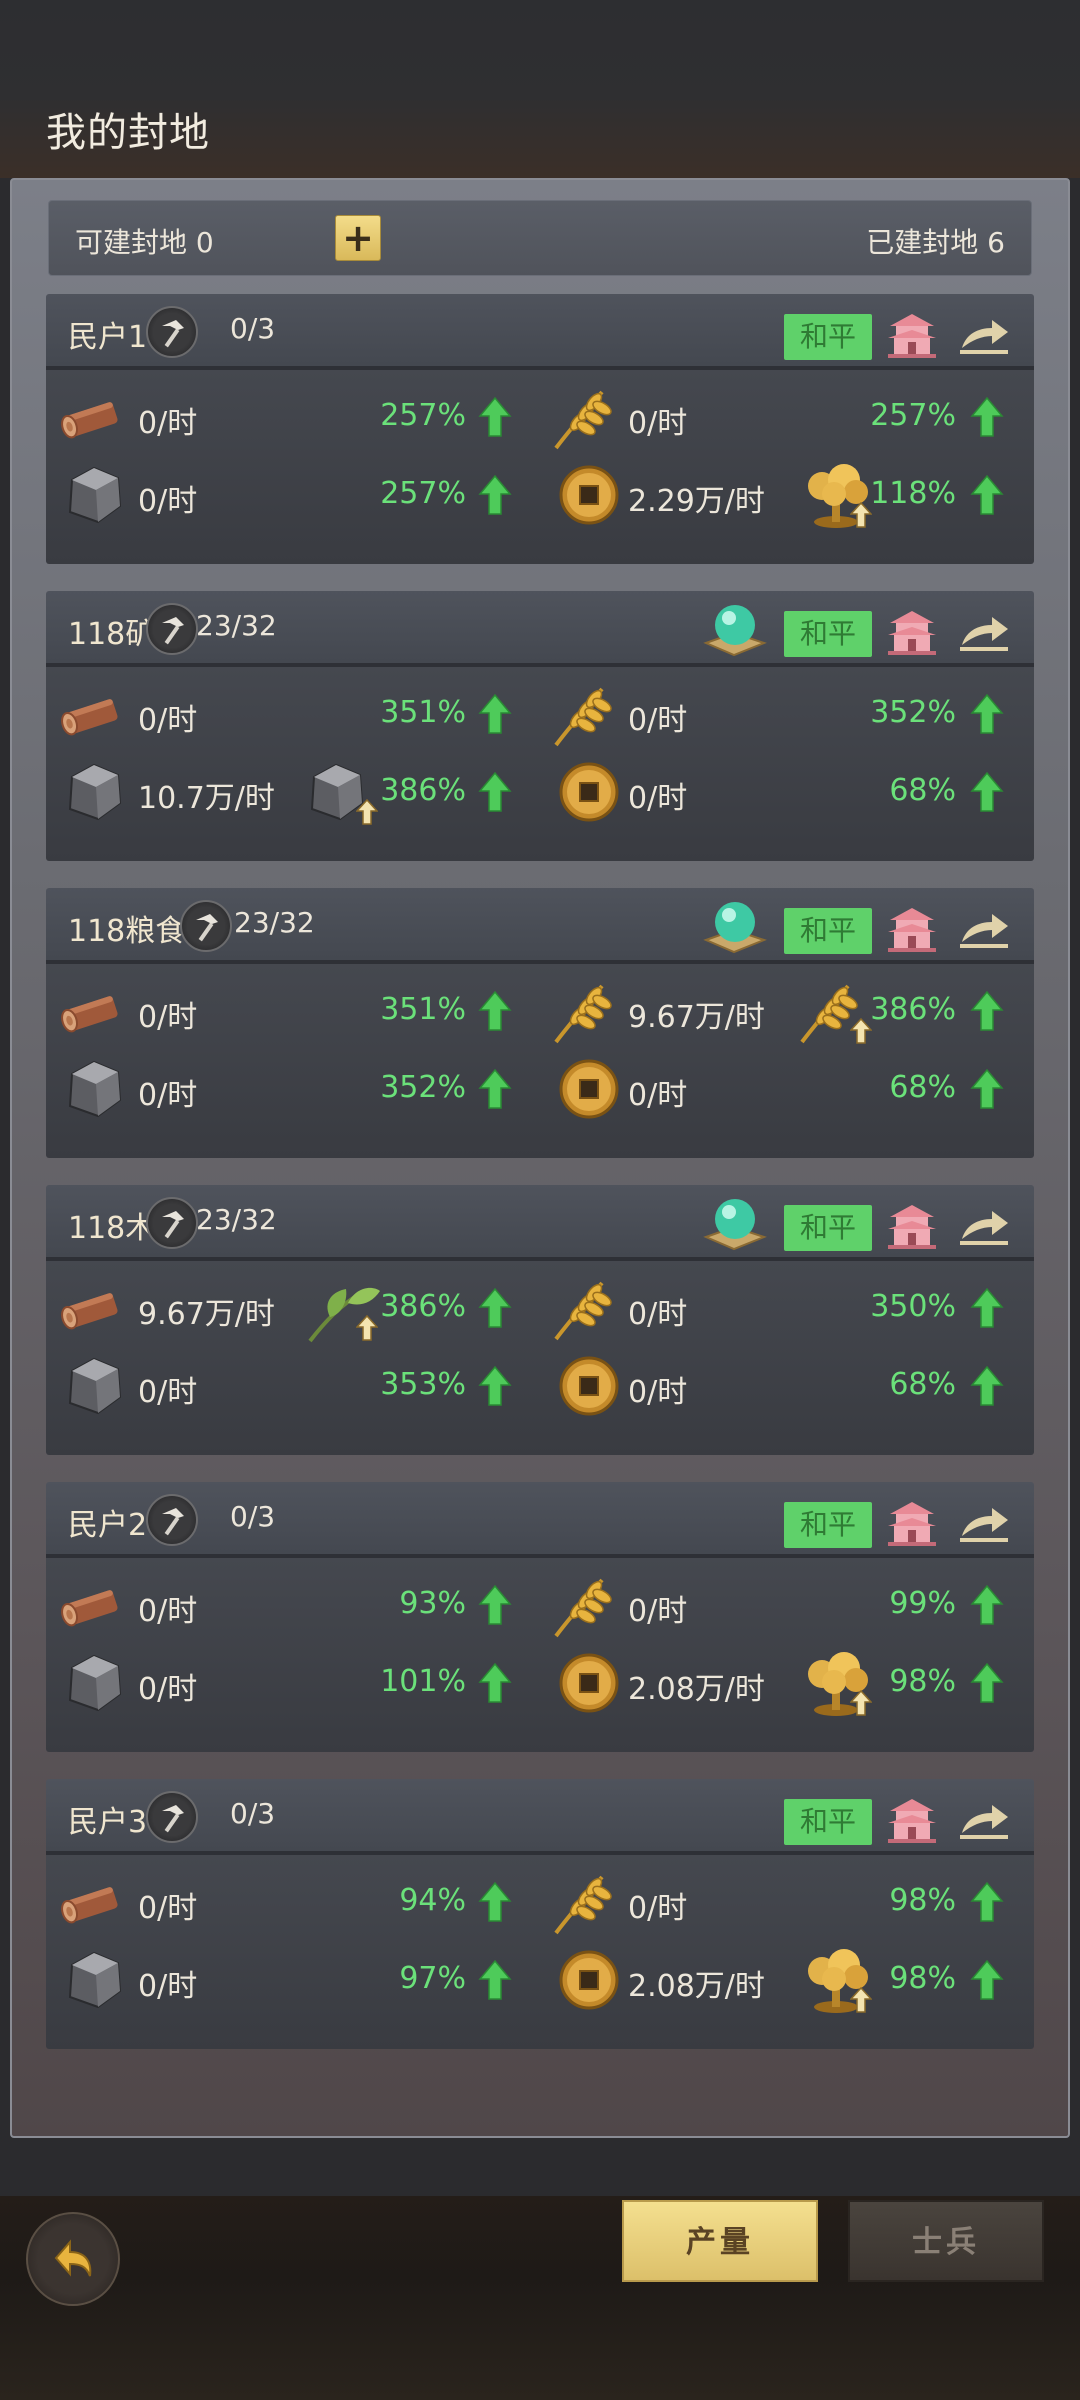 This screenshot has width=1080, height=2400. I want to click on back-button, so click(73, 2259).